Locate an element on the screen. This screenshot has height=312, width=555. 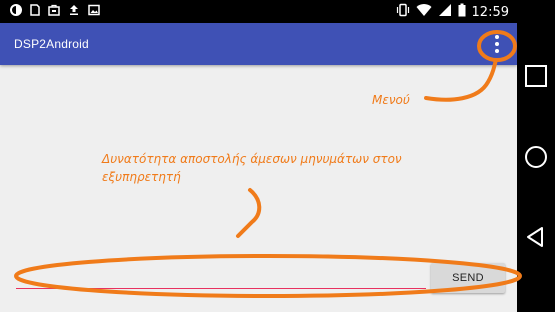
menu-arrow-stroke is located at coordinates (461, 80).